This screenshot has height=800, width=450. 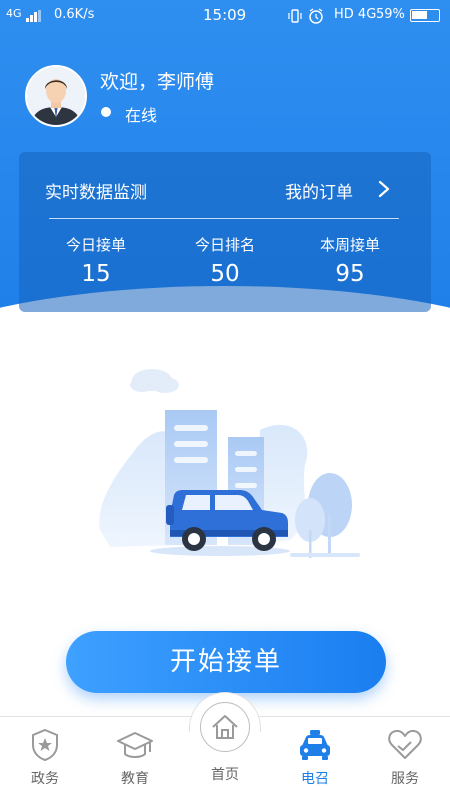 I want to click on nav-item-edu: 教育, so click(x=135, y=758).